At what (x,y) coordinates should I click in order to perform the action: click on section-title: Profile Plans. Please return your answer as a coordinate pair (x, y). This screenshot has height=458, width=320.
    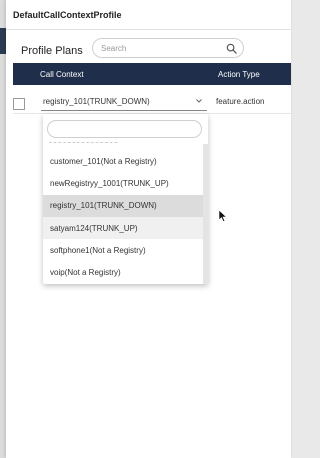
    Looking at the image, I should click on (52, 51).